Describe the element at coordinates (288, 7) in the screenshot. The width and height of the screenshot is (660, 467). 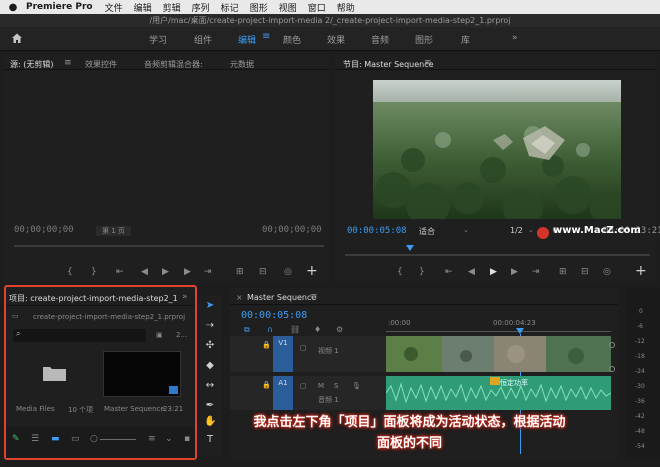
I see `menu-view: 视图` at that location.